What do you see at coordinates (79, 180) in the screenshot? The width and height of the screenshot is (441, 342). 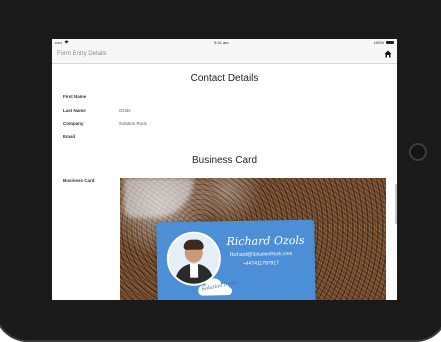 I see `business-card-label: Business Card` at bounding box center [79, 180].